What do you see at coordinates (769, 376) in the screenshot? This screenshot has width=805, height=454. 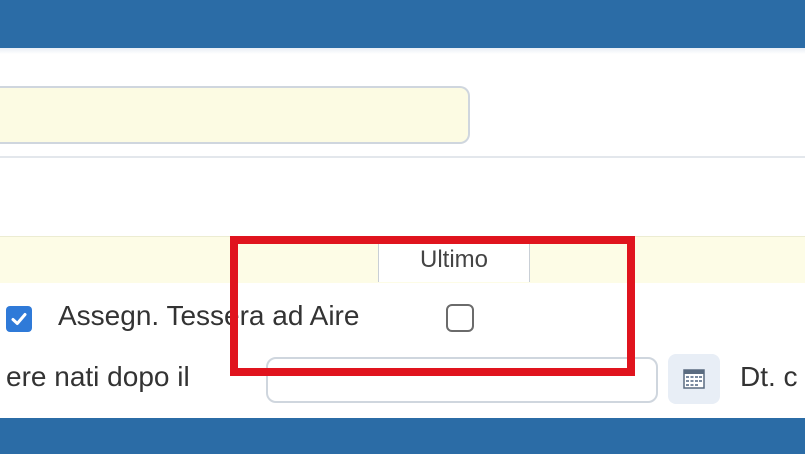 I see `dt-label: Dt. c` at bounding box center [769, 376].